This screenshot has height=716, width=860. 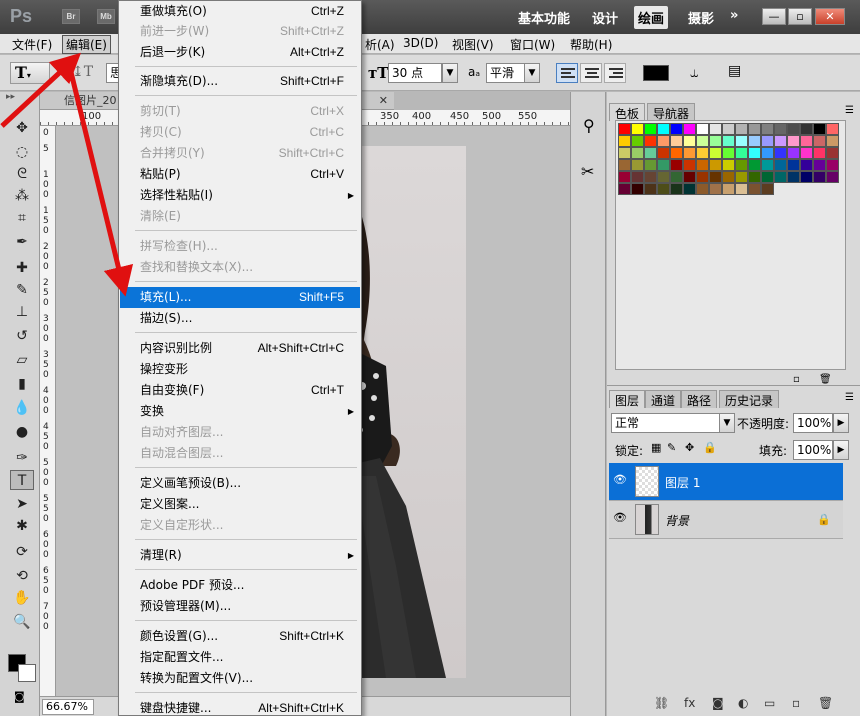 I want to click on workspace-photography: 摄影, so click(x=701, y=17).